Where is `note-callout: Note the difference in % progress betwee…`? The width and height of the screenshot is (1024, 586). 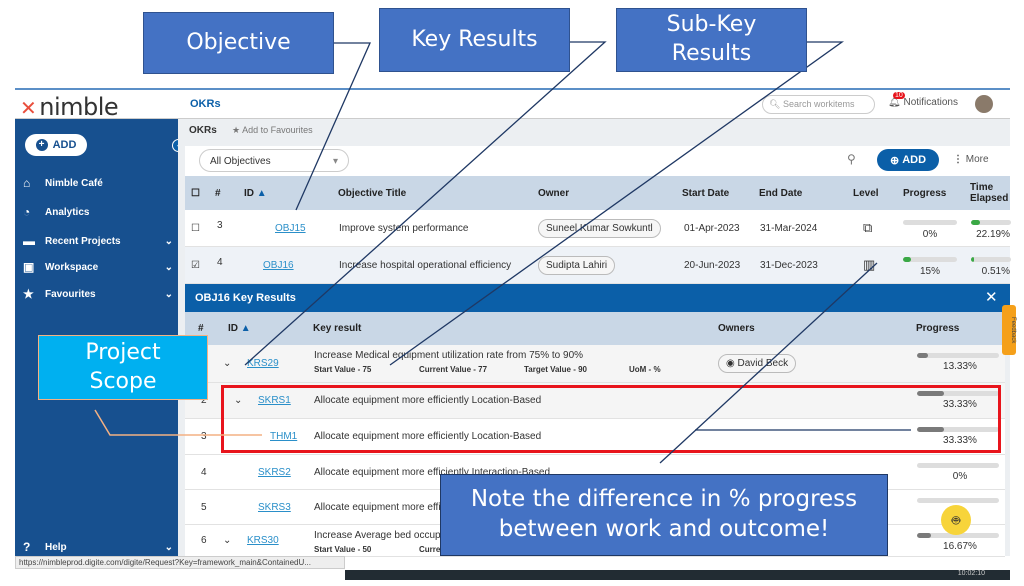 note-callout: Note the difference in % progress betwee… is located at coordinates (664, 515).